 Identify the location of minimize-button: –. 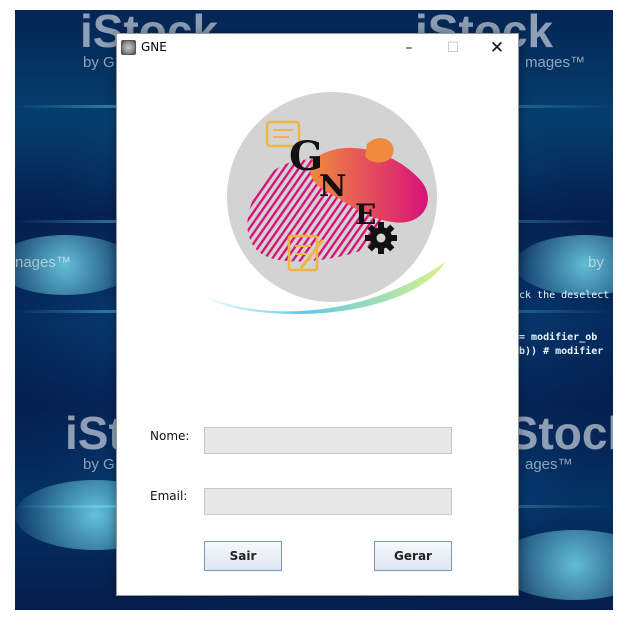
(409, 48).